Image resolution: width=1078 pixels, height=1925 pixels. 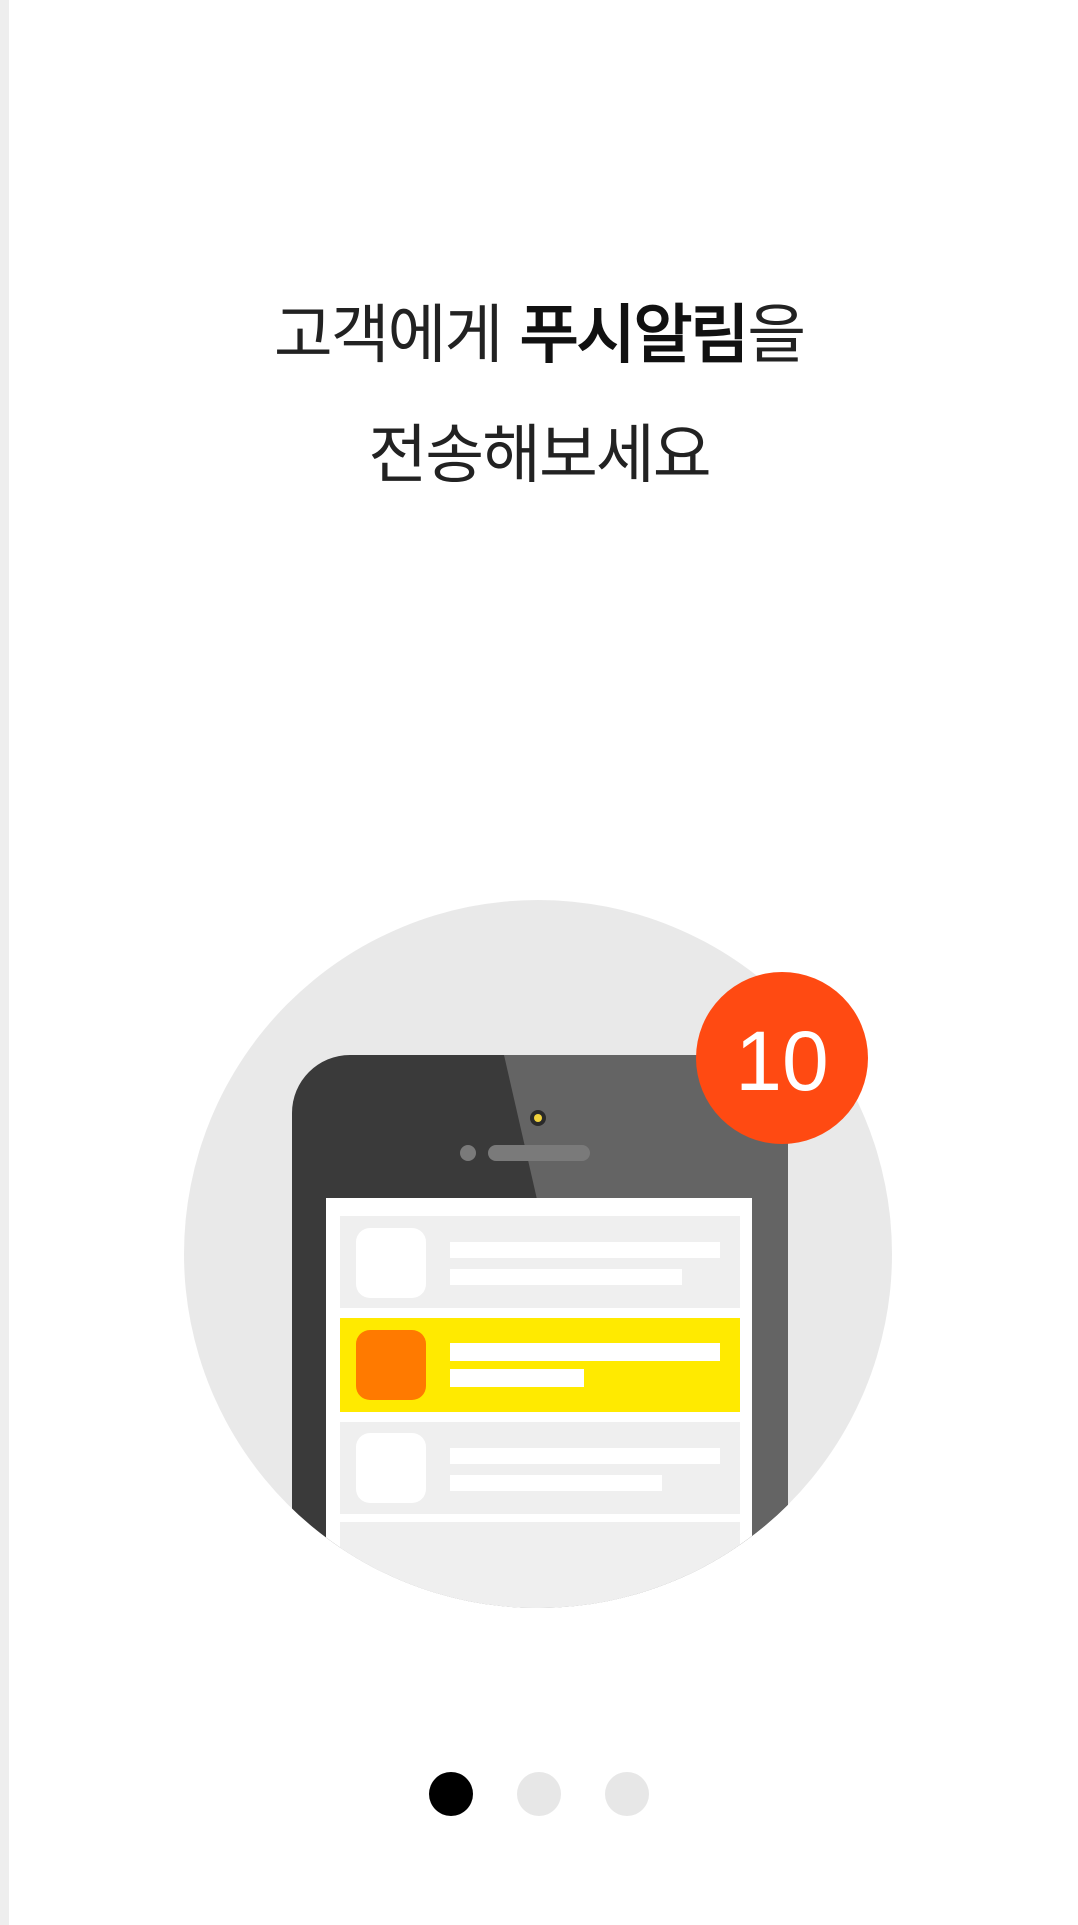 I want to click on camera-lens, so click(x=538, y=1118).